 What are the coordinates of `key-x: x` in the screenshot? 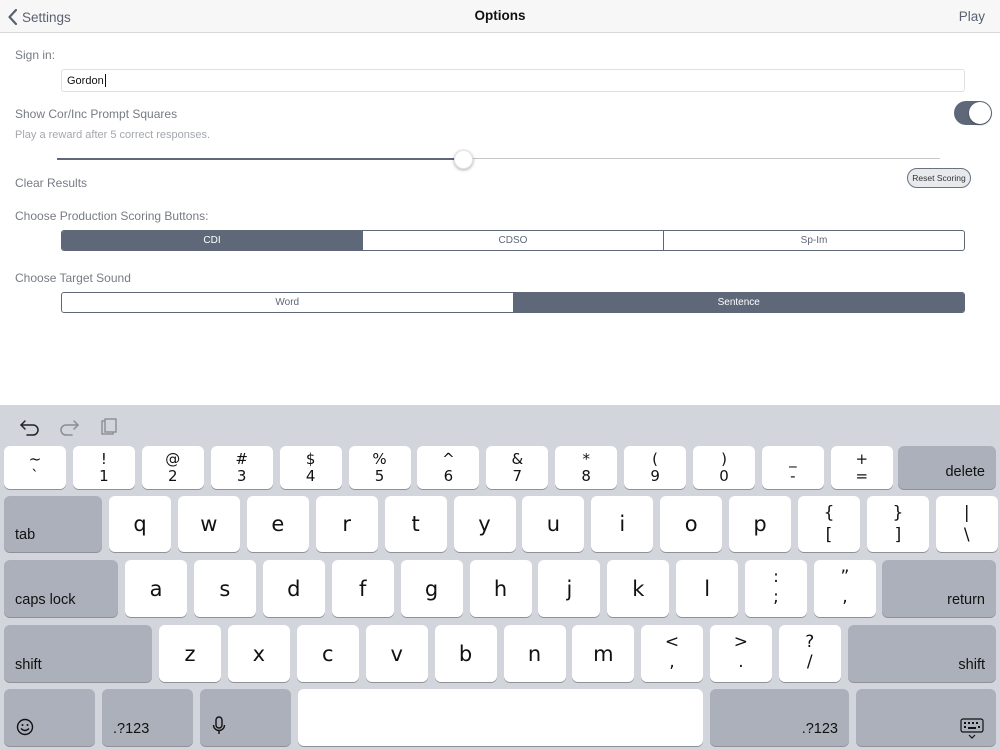 It's located at (258, 653).